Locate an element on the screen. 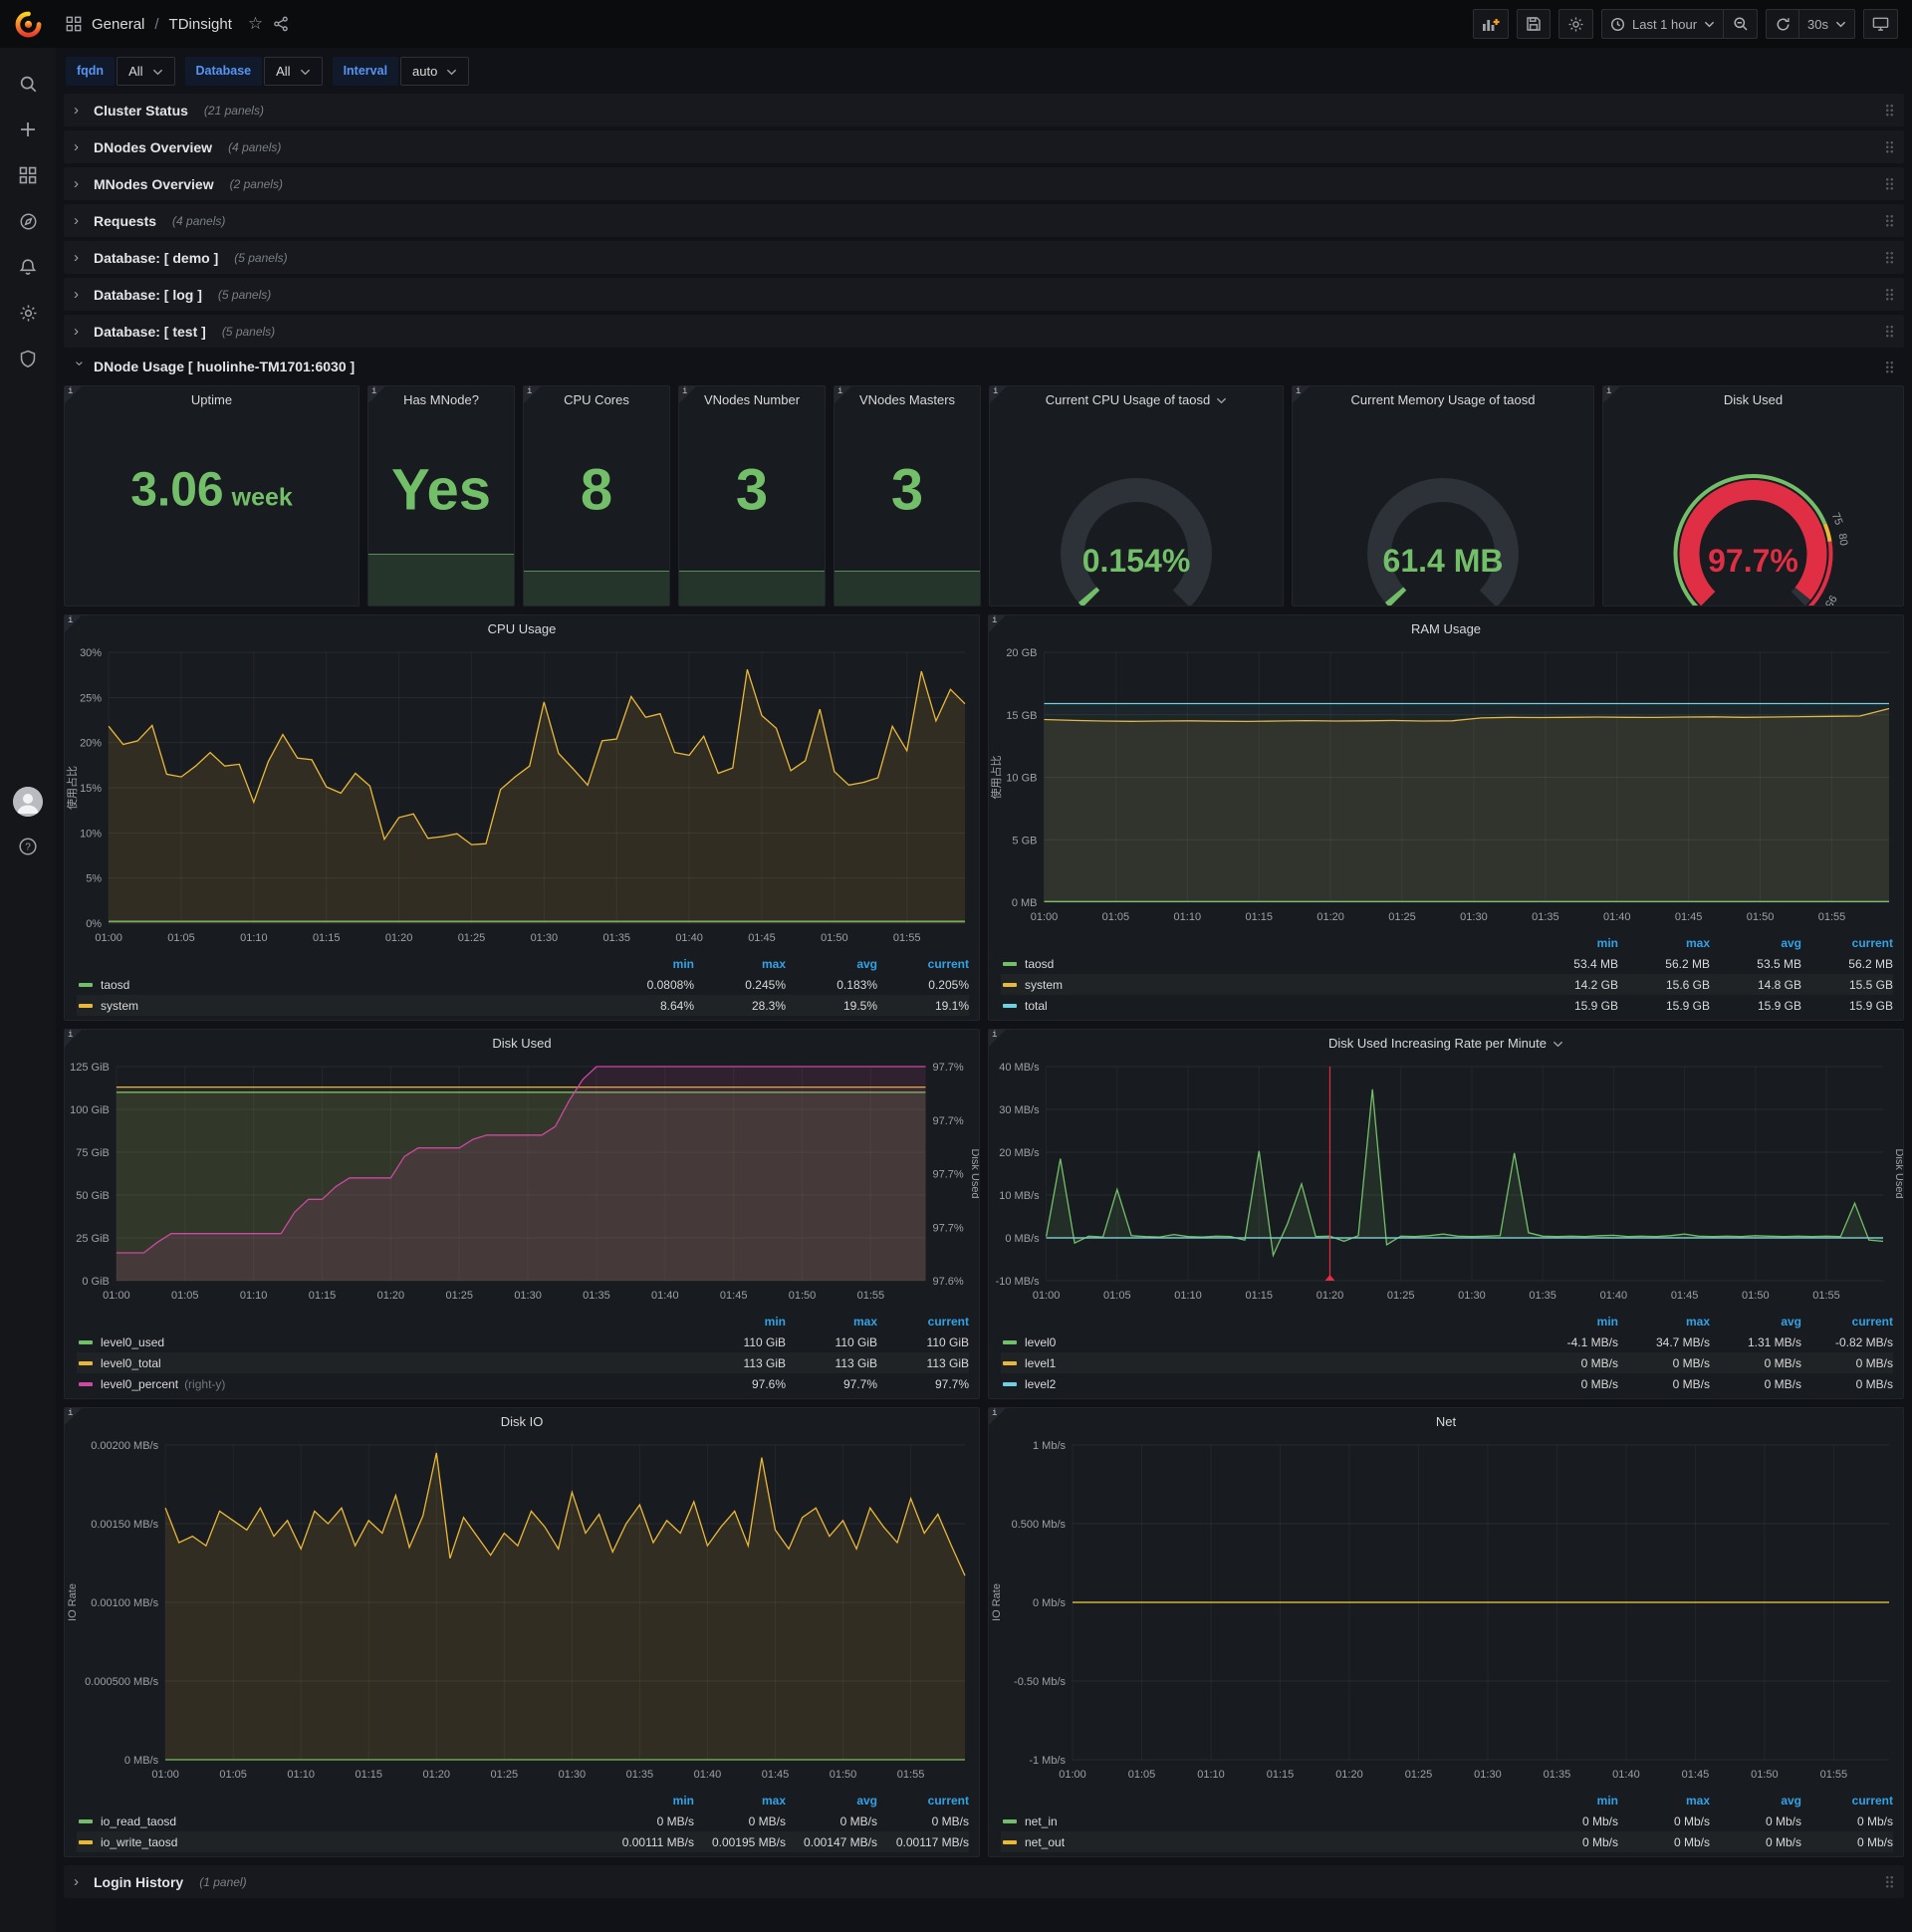 The image size is (1912, 1932). variable-value-picker: auto is located at coordinates (435, 71).